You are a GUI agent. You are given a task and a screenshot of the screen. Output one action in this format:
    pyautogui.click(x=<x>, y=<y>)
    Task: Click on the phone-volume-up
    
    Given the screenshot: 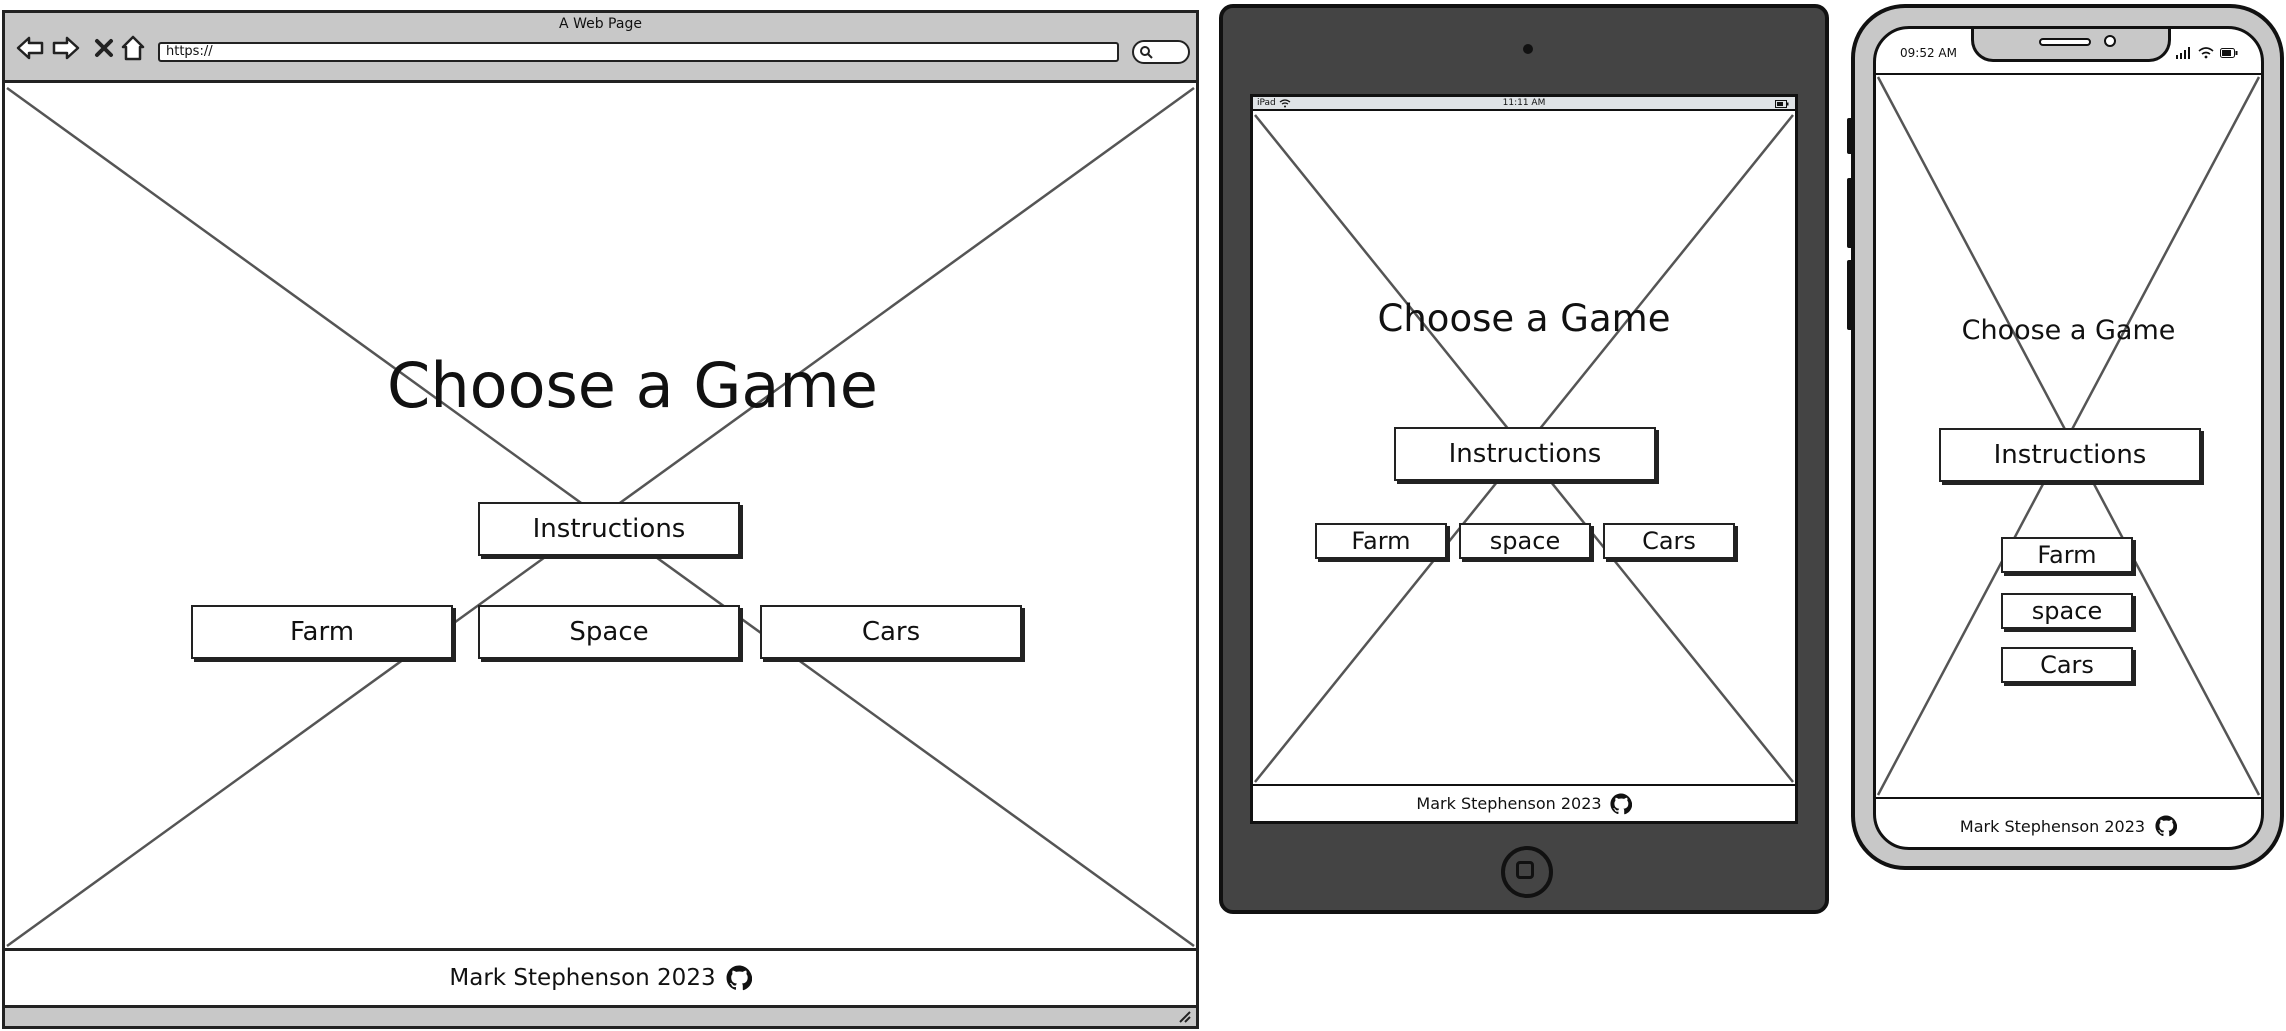 What is the action you would take?
    pyautogui.click(x=1850, y=213)
    